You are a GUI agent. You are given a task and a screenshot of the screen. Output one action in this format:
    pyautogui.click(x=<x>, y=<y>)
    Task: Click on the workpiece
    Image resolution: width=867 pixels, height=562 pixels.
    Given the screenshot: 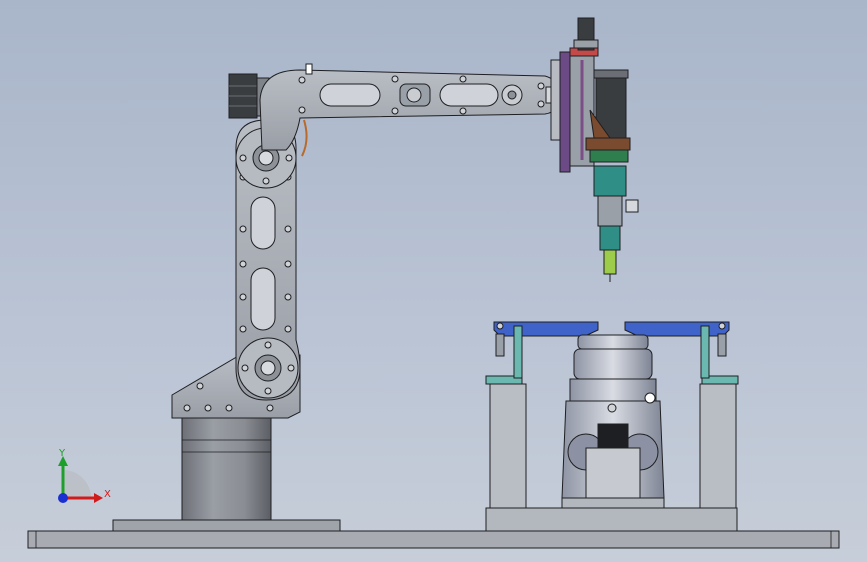 What is the action you would take?
    pyautogui.click(x=613, y=421)
    